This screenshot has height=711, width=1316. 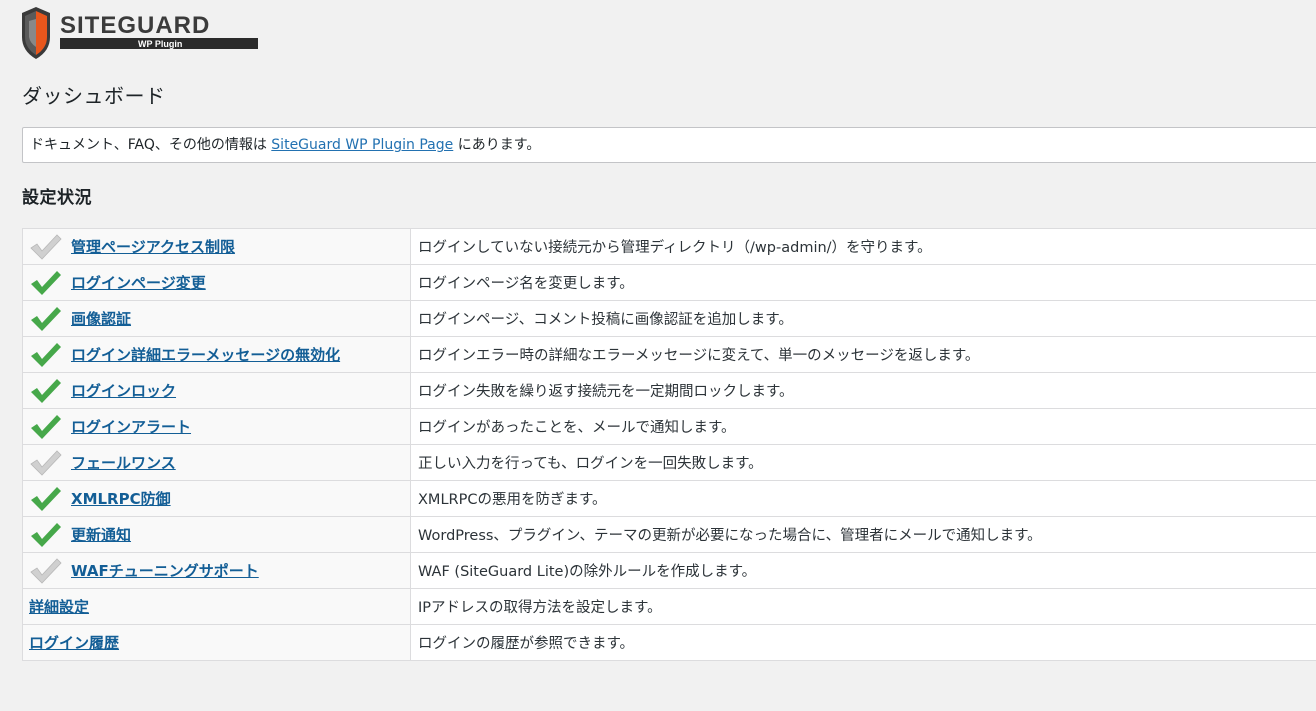 I want to click on feature-name-wrap: ログインページ変更, so click(x=219, y=283).